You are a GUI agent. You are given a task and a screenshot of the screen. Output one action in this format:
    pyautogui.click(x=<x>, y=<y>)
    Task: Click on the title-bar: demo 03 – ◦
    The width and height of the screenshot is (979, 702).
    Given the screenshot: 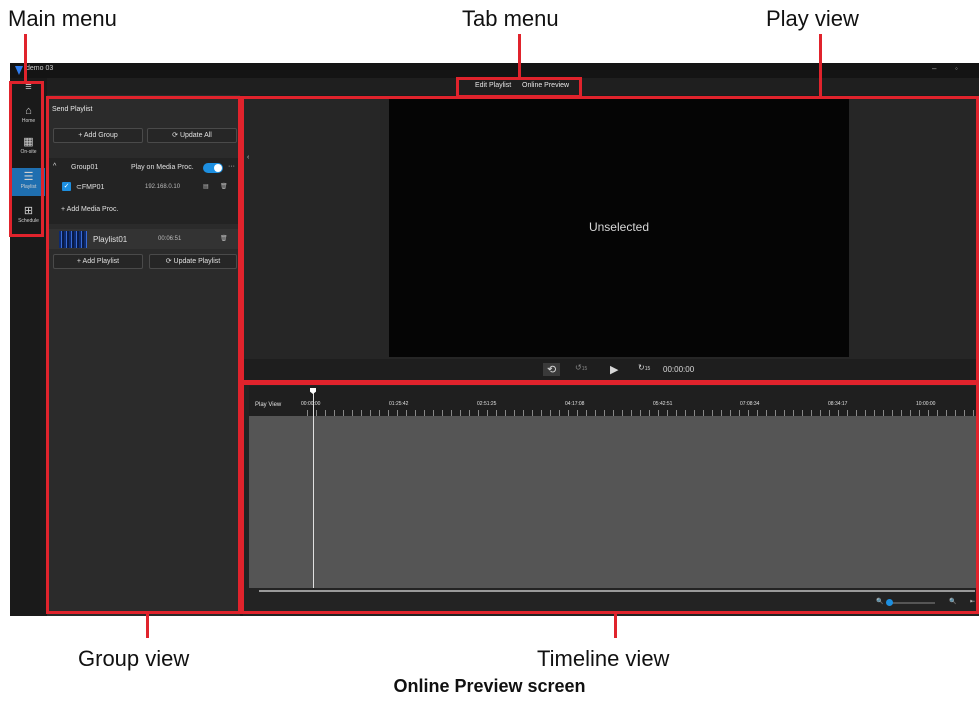 What is the action you would take?
    pyautogui.click(x=494, y=70)
    